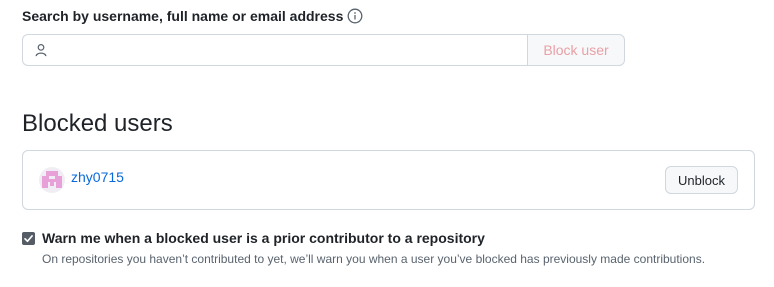 This screenshot has width=774, height=287. What do you see at coordinates (97, 177) in the screenshot?
I see `blocked-username-link: zhy0715` at bounding box center [97, 177].